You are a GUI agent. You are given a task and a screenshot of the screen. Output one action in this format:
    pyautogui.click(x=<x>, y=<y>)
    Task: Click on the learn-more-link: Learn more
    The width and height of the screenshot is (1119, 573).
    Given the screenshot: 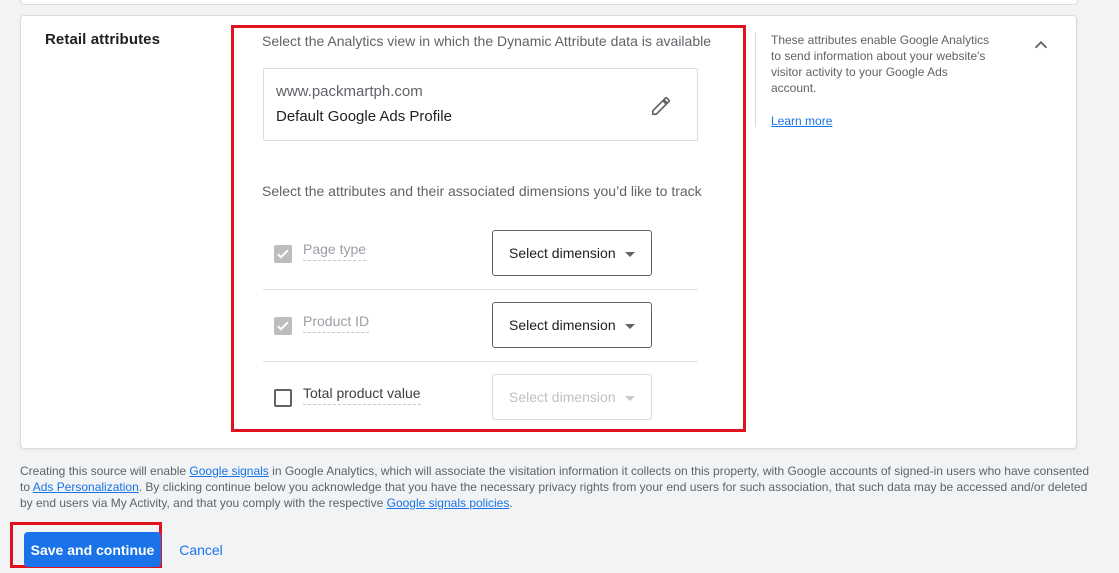 What is the action you would take?
    pyautogui.click(x=801, y=121)
    